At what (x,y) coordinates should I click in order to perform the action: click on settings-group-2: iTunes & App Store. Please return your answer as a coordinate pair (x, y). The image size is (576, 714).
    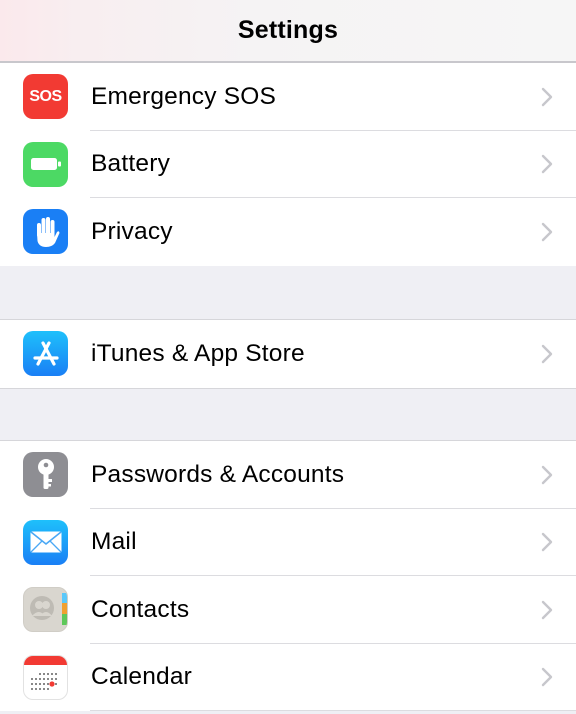
    Looking at the image, I should click on (288, 354).